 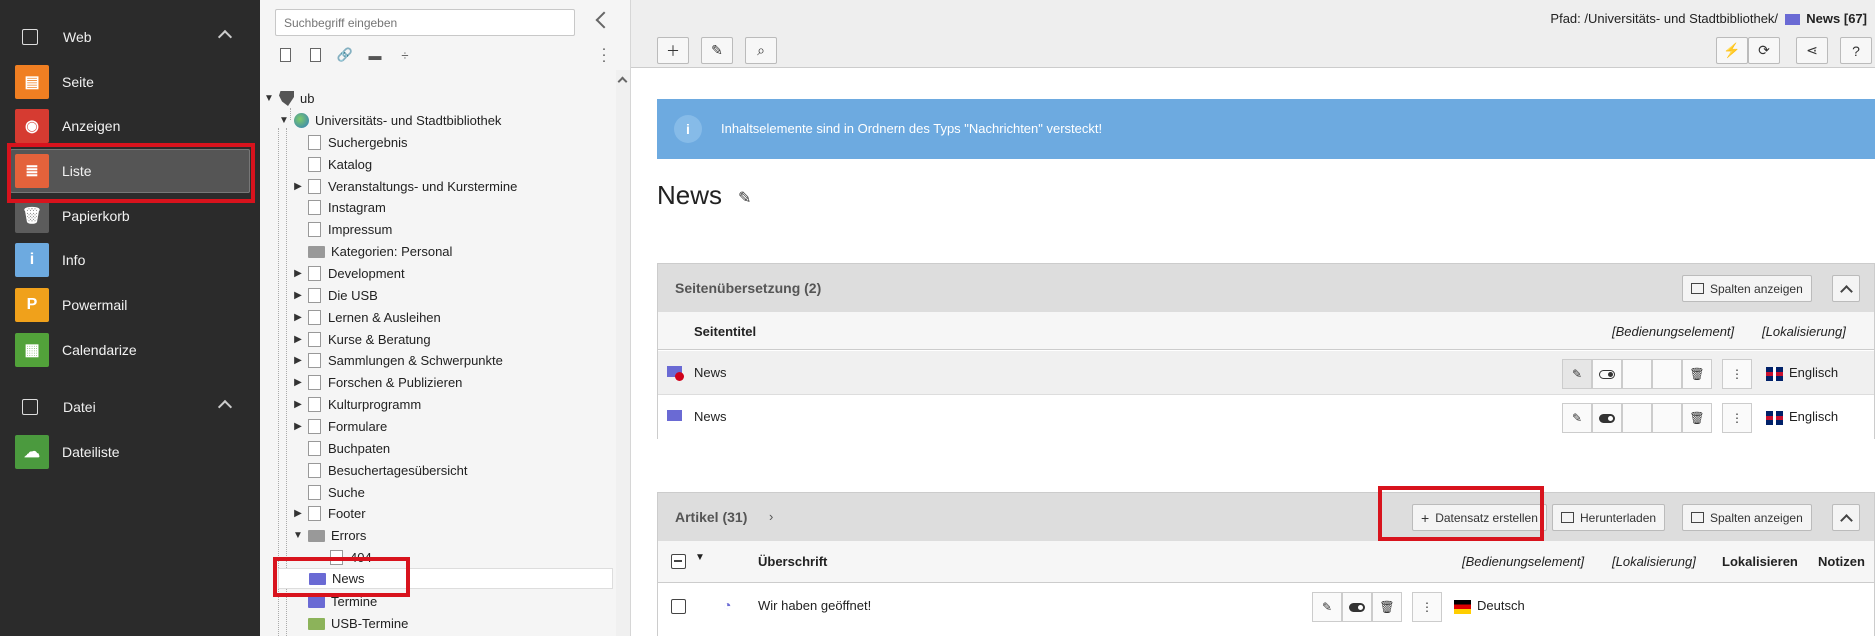 I want to click on tree-node-label: Development, so click(x=366, y=273).